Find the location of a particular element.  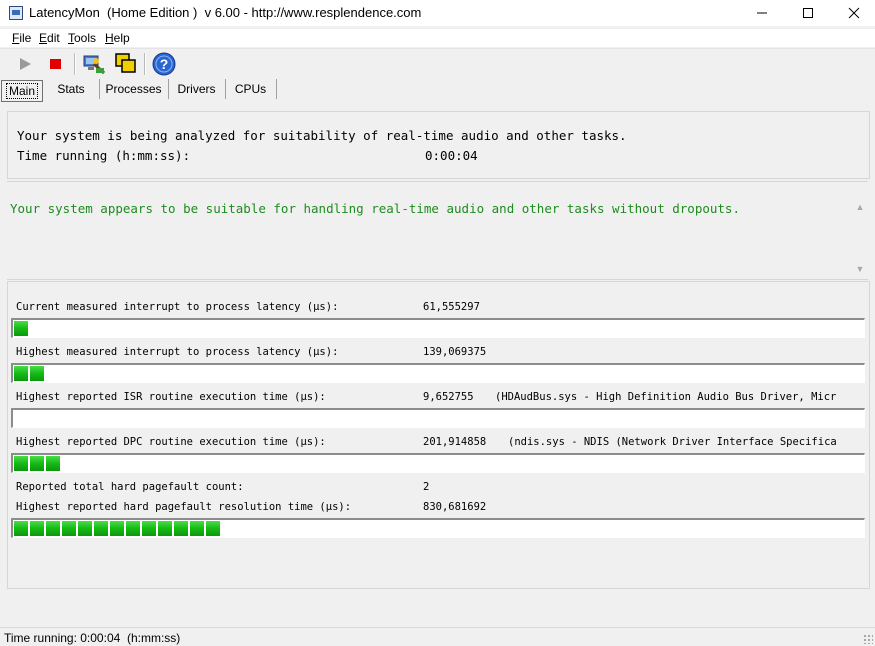

maximize-icon is located at coordinates (808, 13).